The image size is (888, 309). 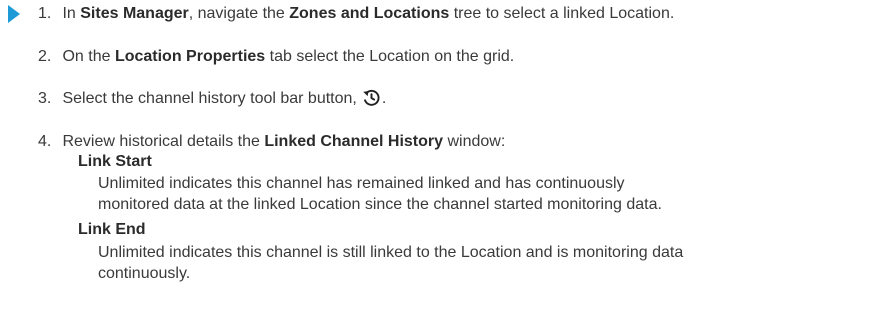 I want to click on ui-term-sites-manager: Sites Manager, so click(x=134, y=13).